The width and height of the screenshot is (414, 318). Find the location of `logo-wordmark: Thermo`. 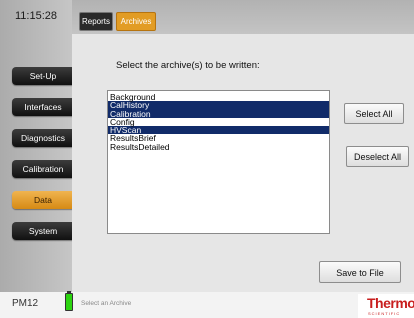

logo-wordmark: Thermo is located at coordinates (390, 303).